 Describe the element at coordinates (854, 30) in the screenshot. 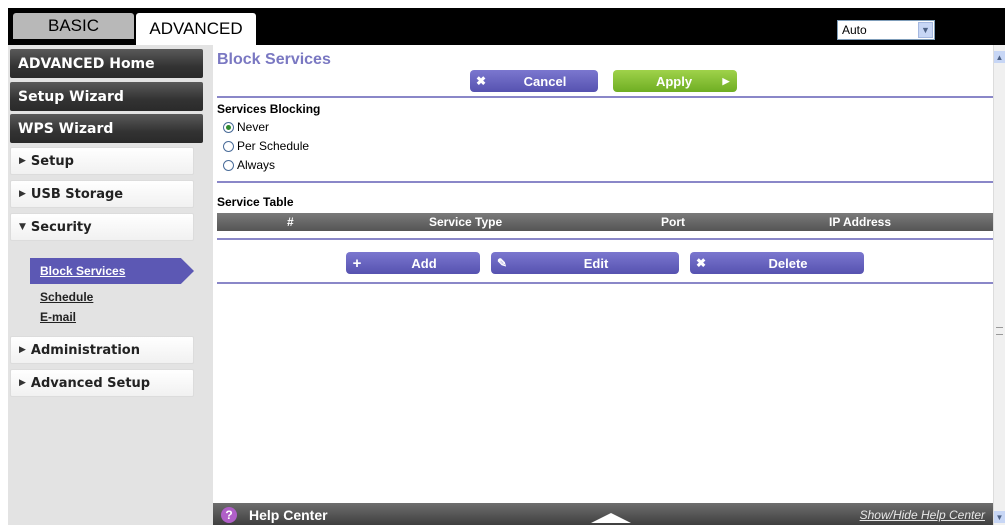

I see `language-select-value: Auto` at that location.